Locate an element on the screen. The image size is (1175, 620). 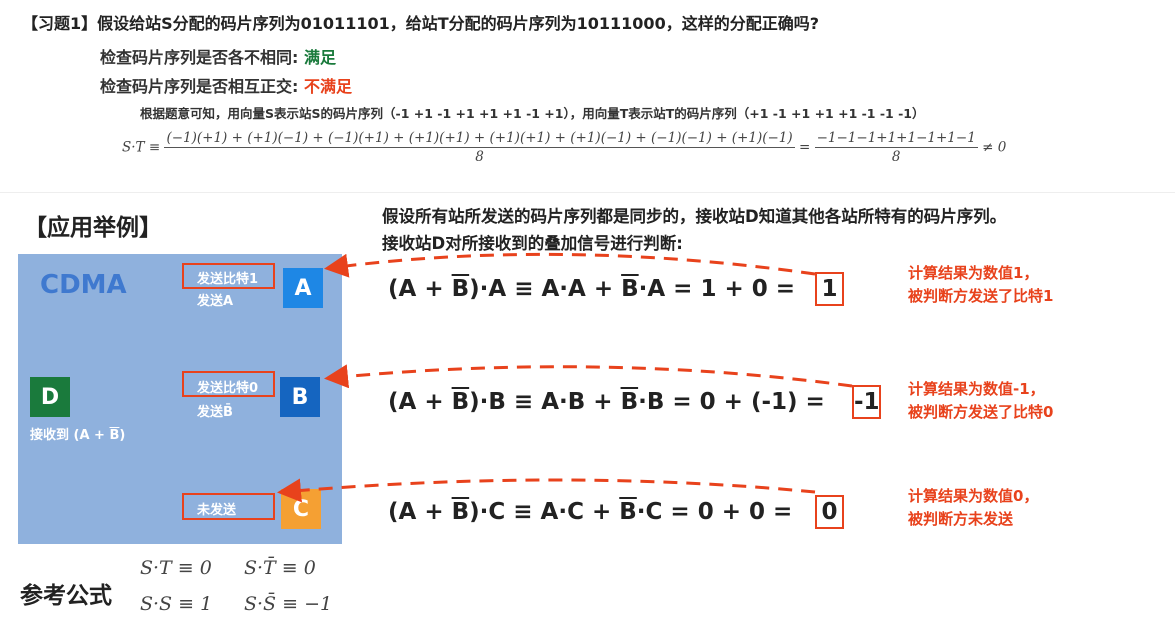
result-box-c: 0 is located at coordinates (829, 512).